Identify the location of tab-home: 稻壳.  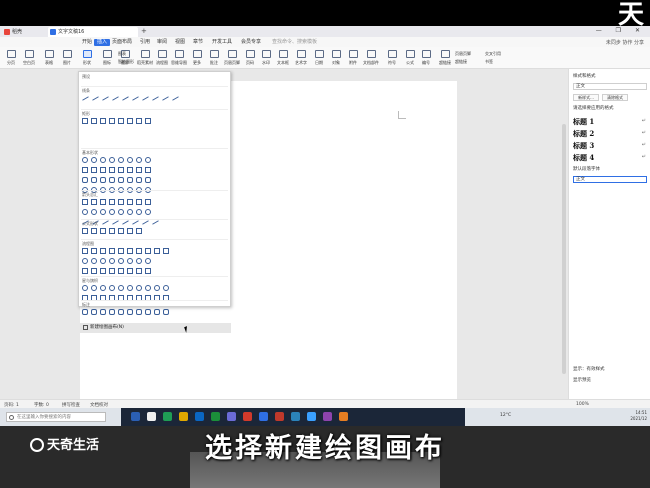
(23, 32).